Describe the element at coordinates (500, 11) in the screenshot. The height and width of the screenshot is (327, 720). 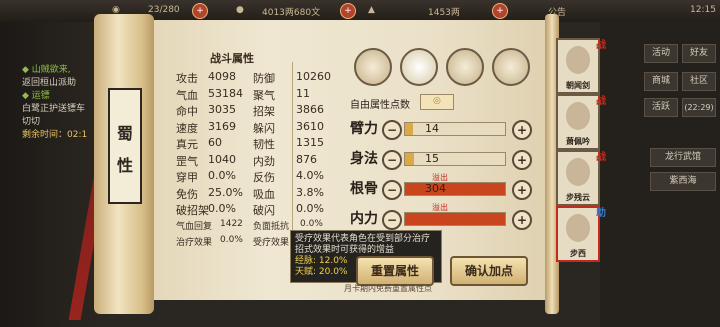
I see `add-ingot-button: +` at that location.